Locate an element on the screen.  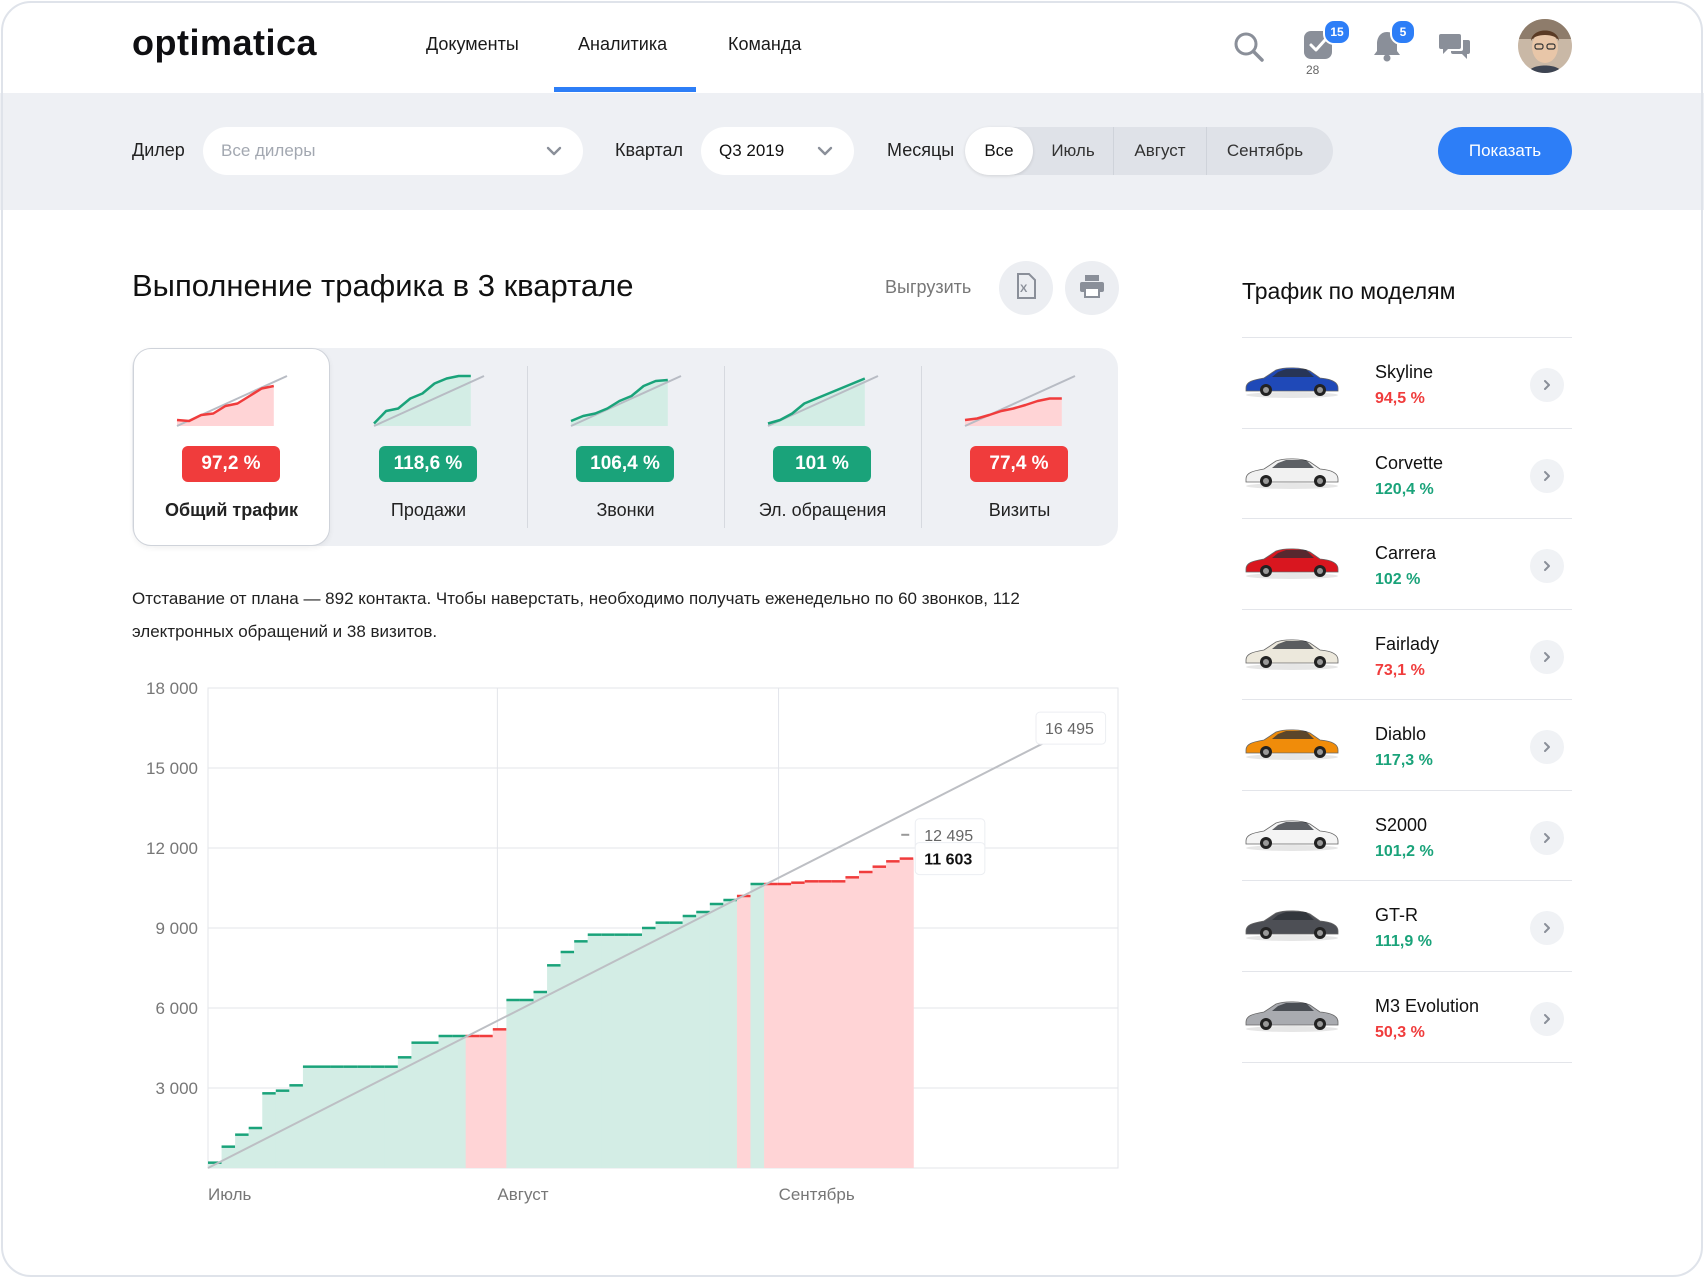
y-tick-label: 12 000 is located at coordinates (172, 848).